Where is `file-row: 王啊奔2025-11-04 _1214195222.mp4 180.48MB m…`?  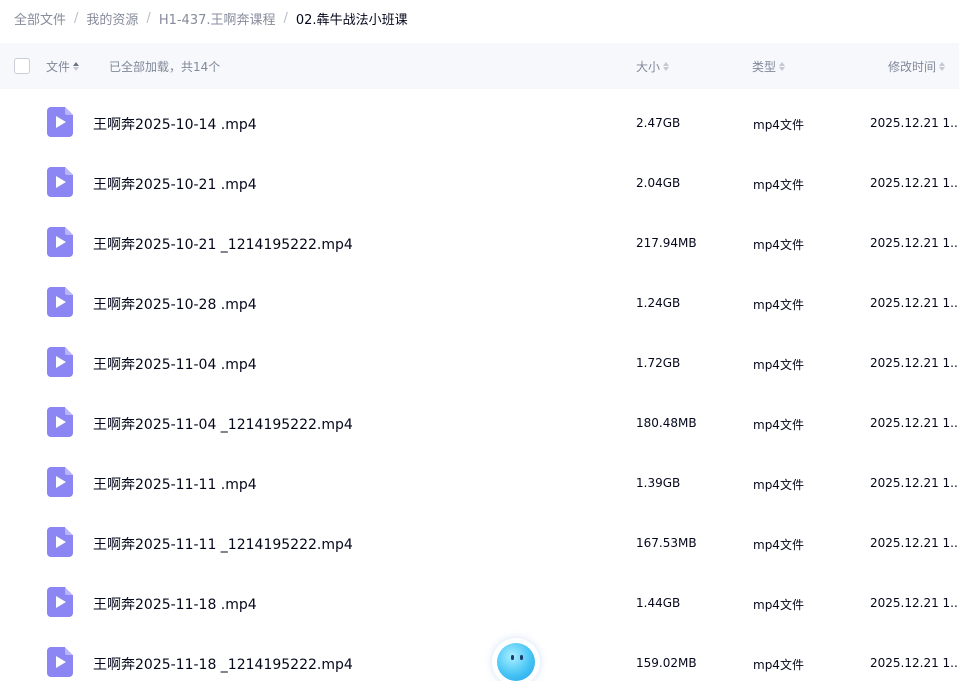
file-row: 王啊奔2025-11-04 _1214195222.mp4 180.48MB m… is located at coordinates (479, 423).